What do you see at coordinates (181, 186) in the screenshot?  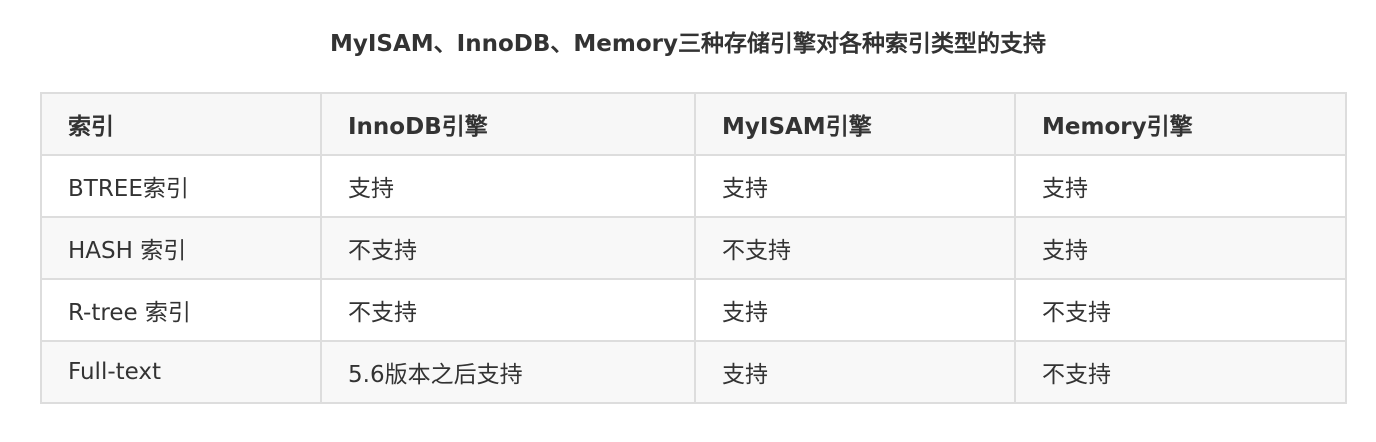 I see `cell-index-name: BTREE索引` at bounding box center [181, 186].